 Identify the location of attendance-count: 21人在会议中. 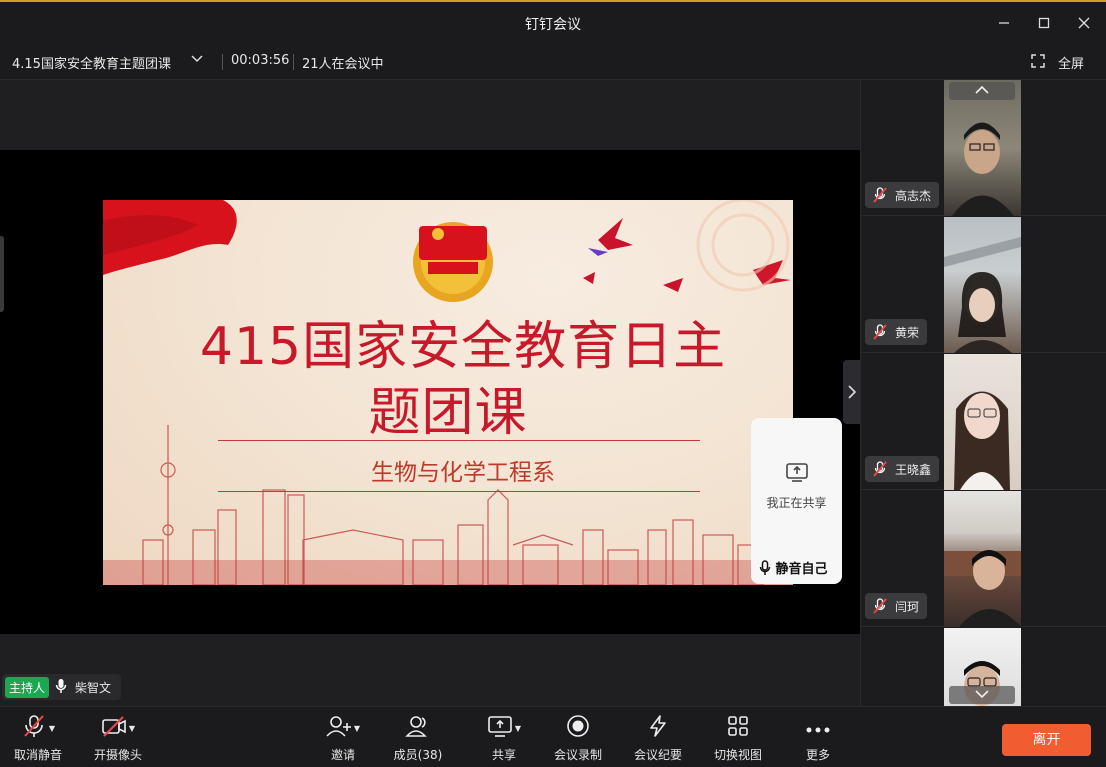
(343, 64).